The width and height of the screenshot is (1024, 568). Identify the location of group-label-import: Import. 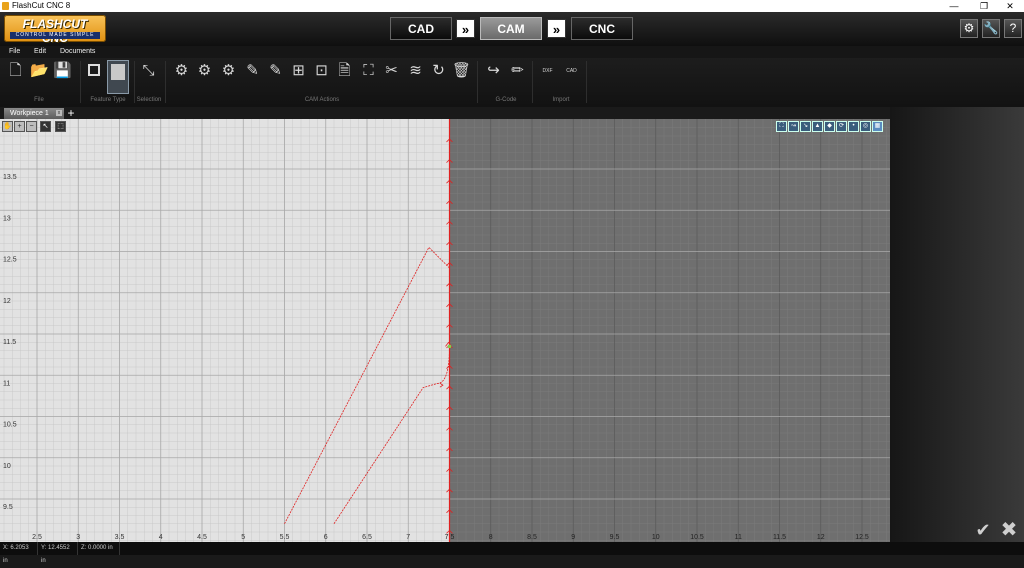
(561, 100).